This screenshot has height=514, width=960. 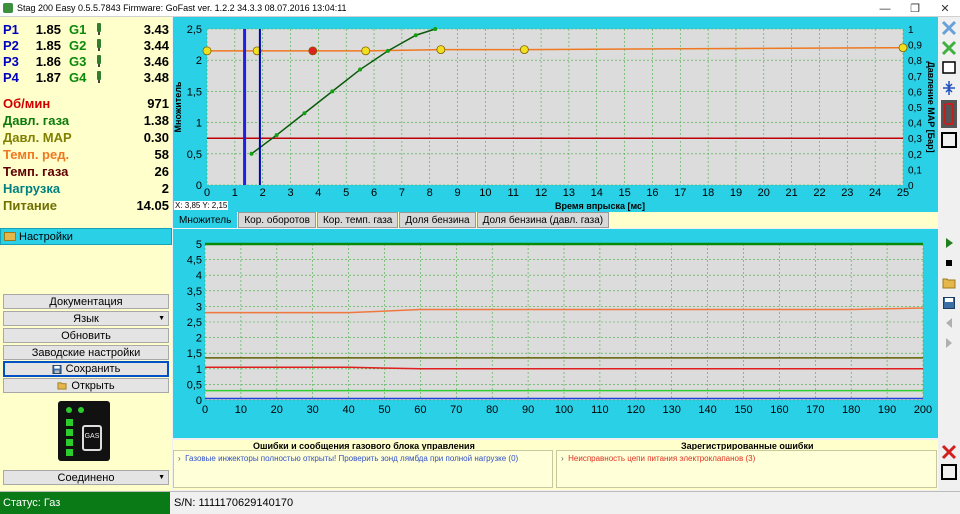 What do you see at coordinates (313, 410) in the screenshot?
I see `x-tick-label: 30` at bounding box center [313, 410].